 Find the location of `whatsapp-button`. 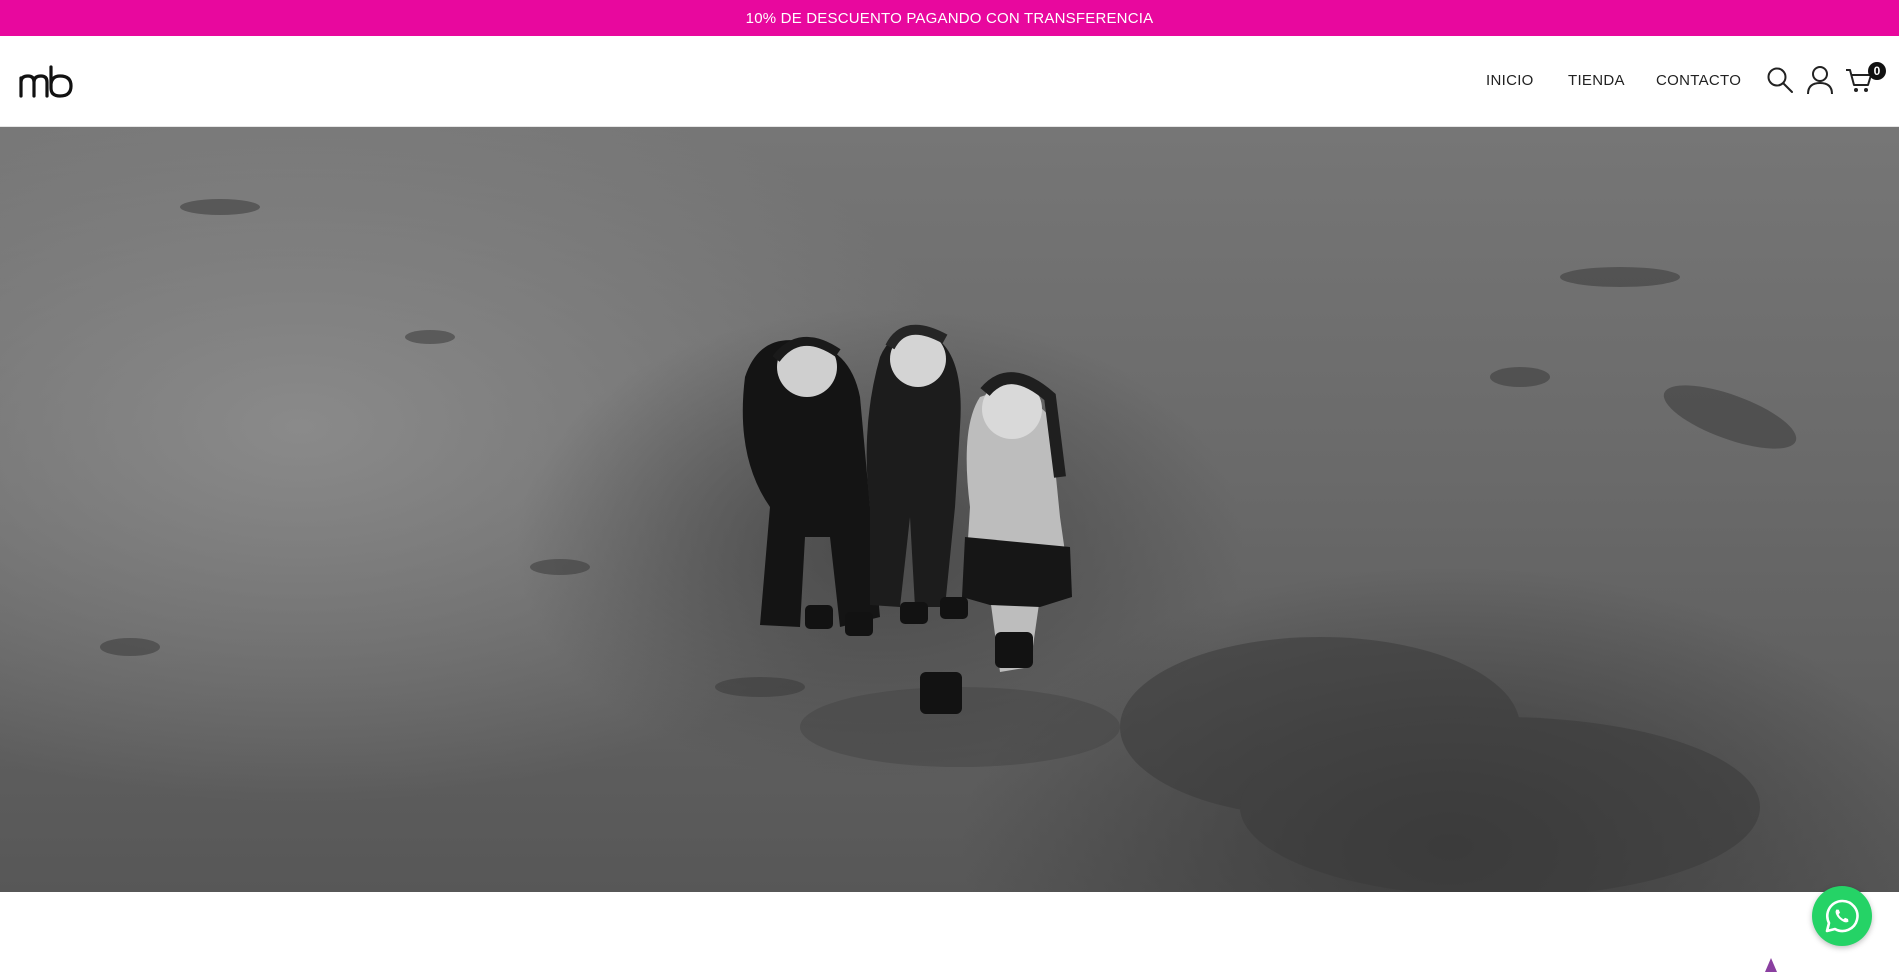

whatsapp-button is located at coordinates (1842, 916).